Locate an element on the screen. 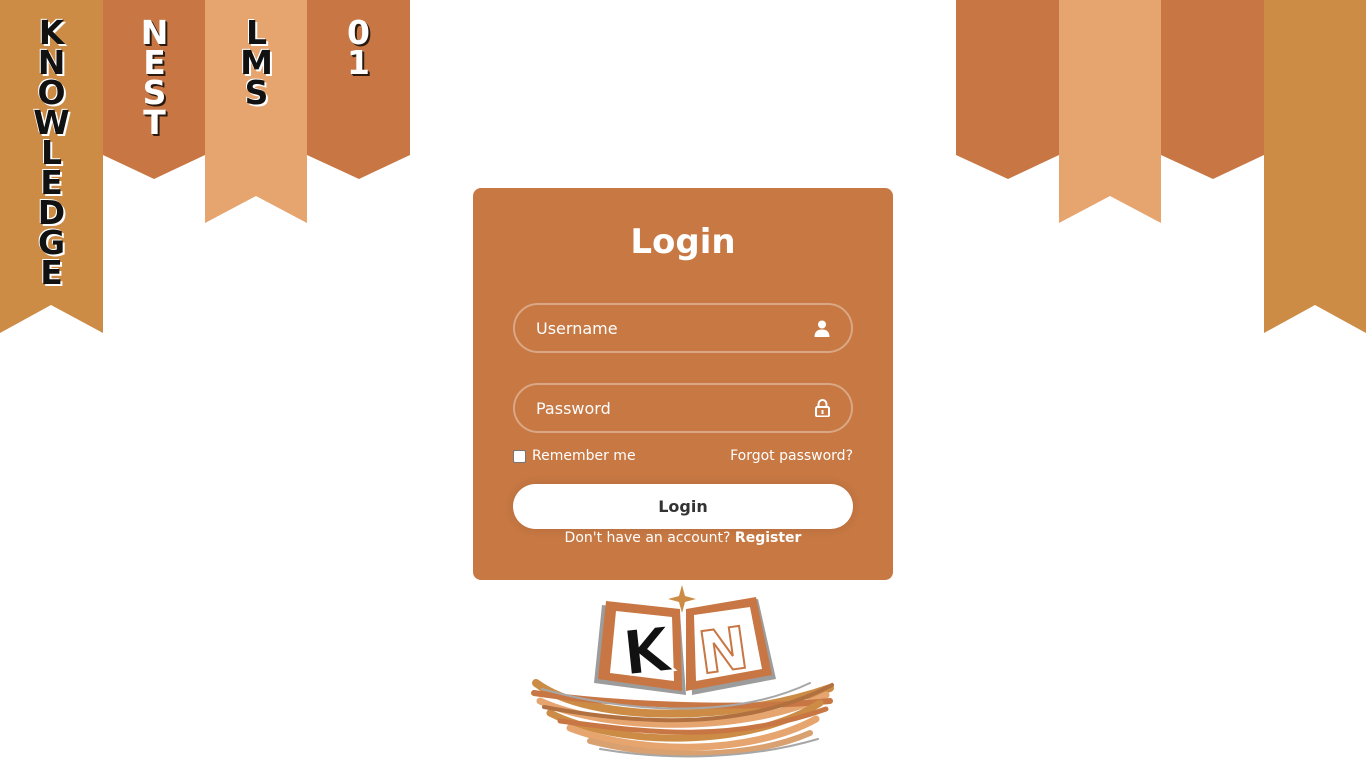  register-link: Register is located at coordinates (768, 538).